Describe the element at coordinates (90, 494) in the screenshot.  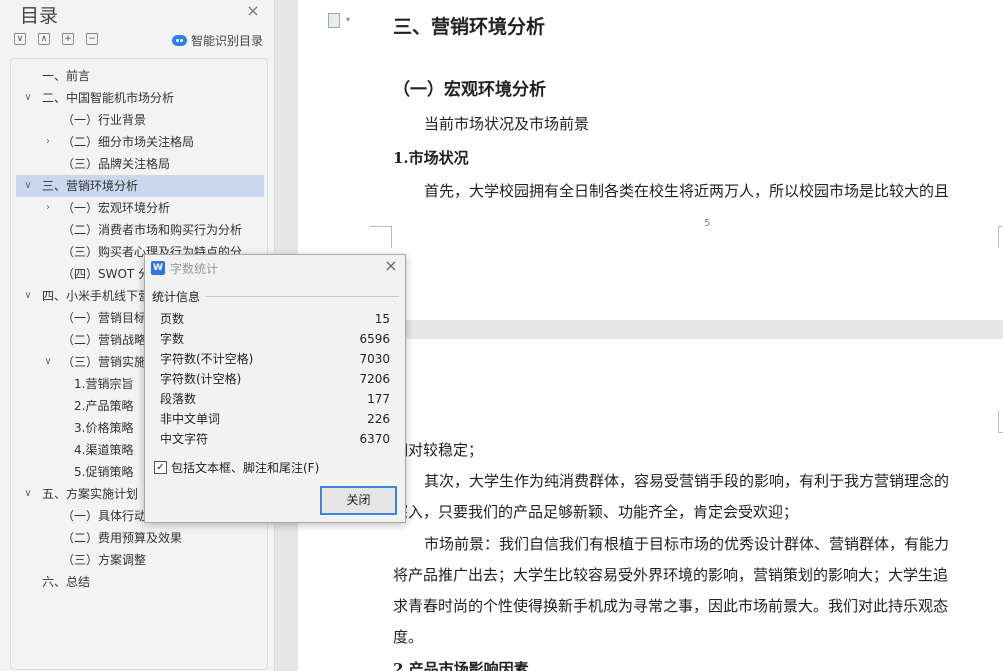
I see `toc-item-label: 五、方案实施计划` at that location.